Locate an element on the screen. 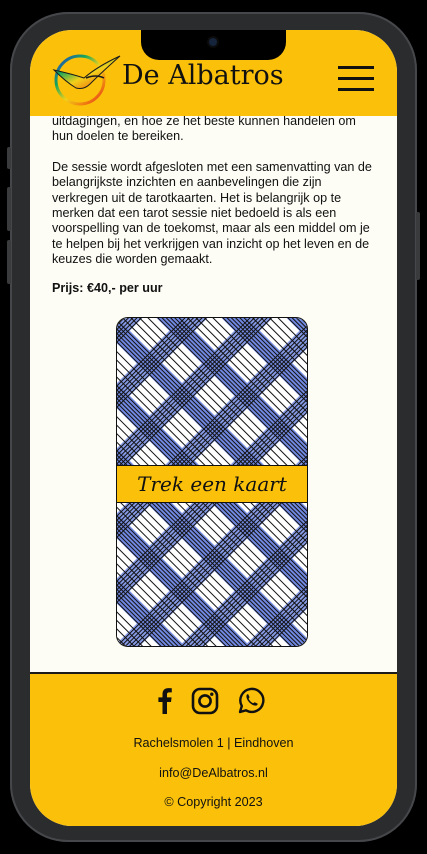 The image size is (427, 854). footer-address: Rachelsmolen 1 | Eindhoven is located at coordinates (213, 743).